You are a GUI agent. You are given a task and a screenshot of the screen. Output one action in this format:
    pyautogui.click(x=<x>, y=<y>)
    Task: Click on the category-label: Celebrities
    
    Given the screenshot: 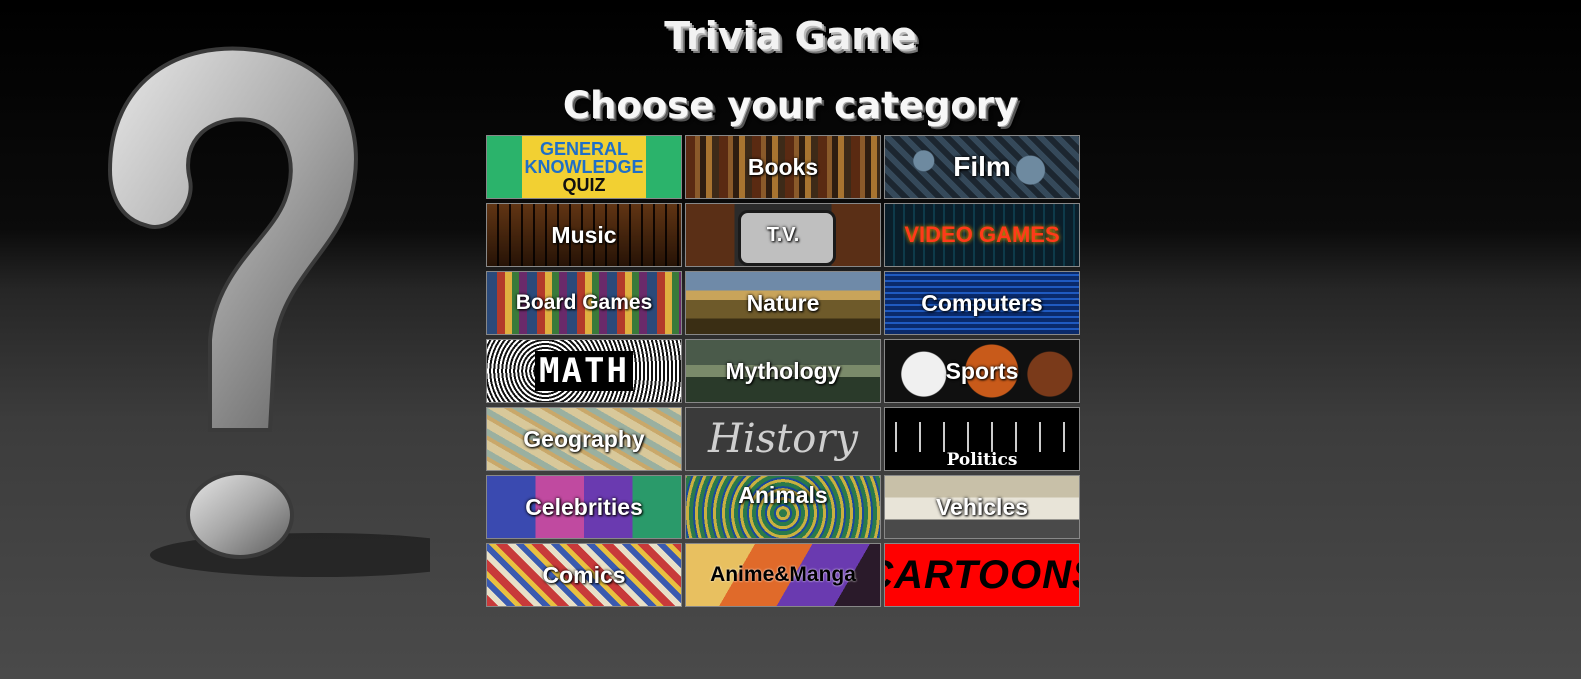 What is the action you would take?
    pyautogui.click(x=584, y=506)
    